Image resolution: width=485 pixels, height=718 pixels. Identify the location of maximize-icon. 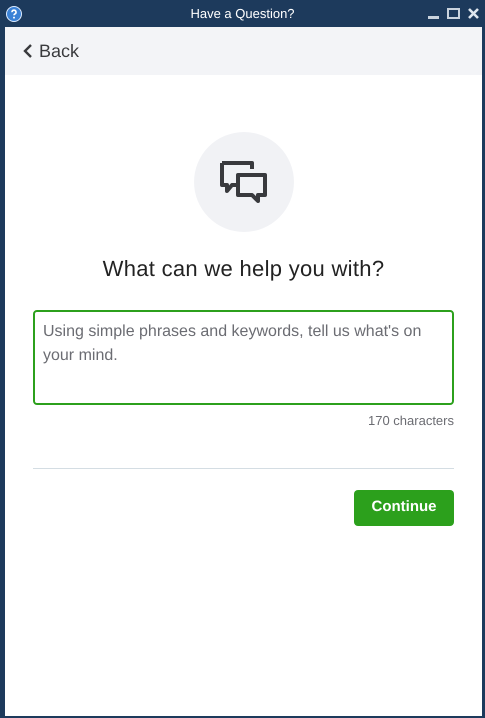
(453, 13).